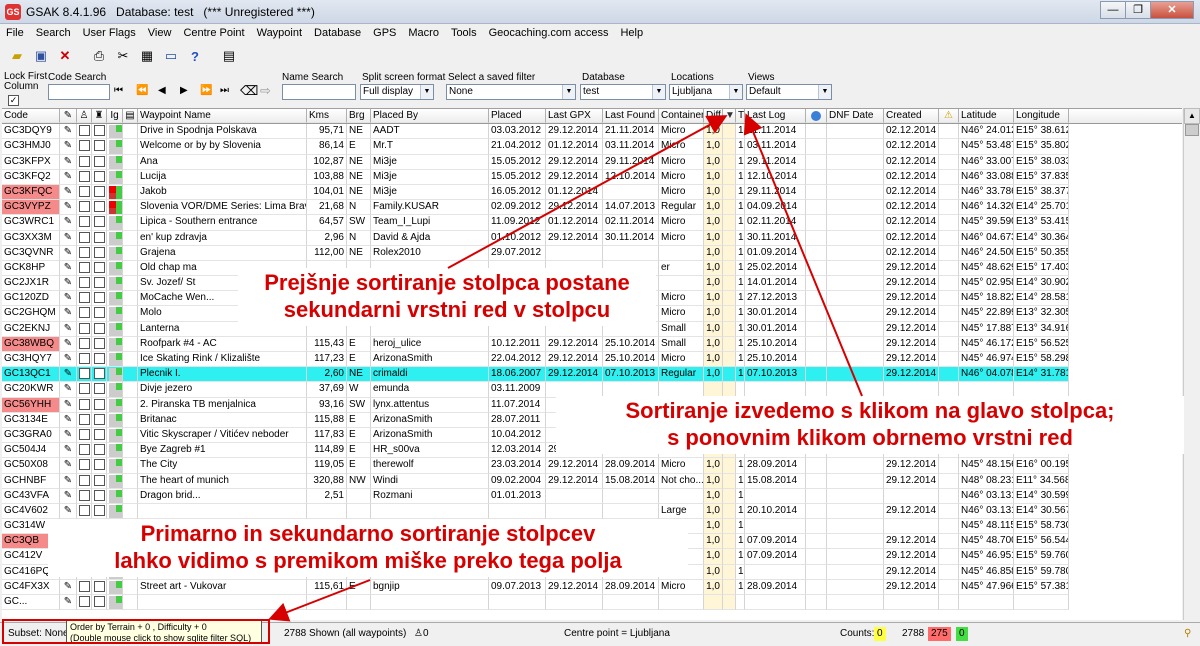 Image resolution: width=1200 pixels, height=646 pixels. What do you see at coordinates (17, 56) in the screenshot?
I see `open-folder-icon: ▰` at bounding box center [17, 56].